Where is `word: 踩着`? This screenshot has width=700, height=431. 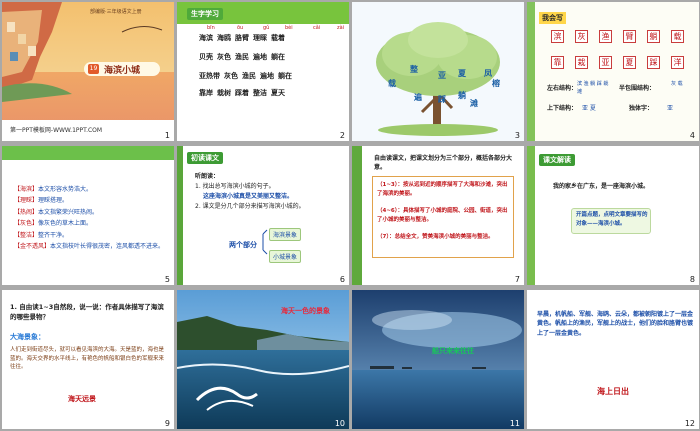 word: 踩着 is located at coordinates (242, 93).